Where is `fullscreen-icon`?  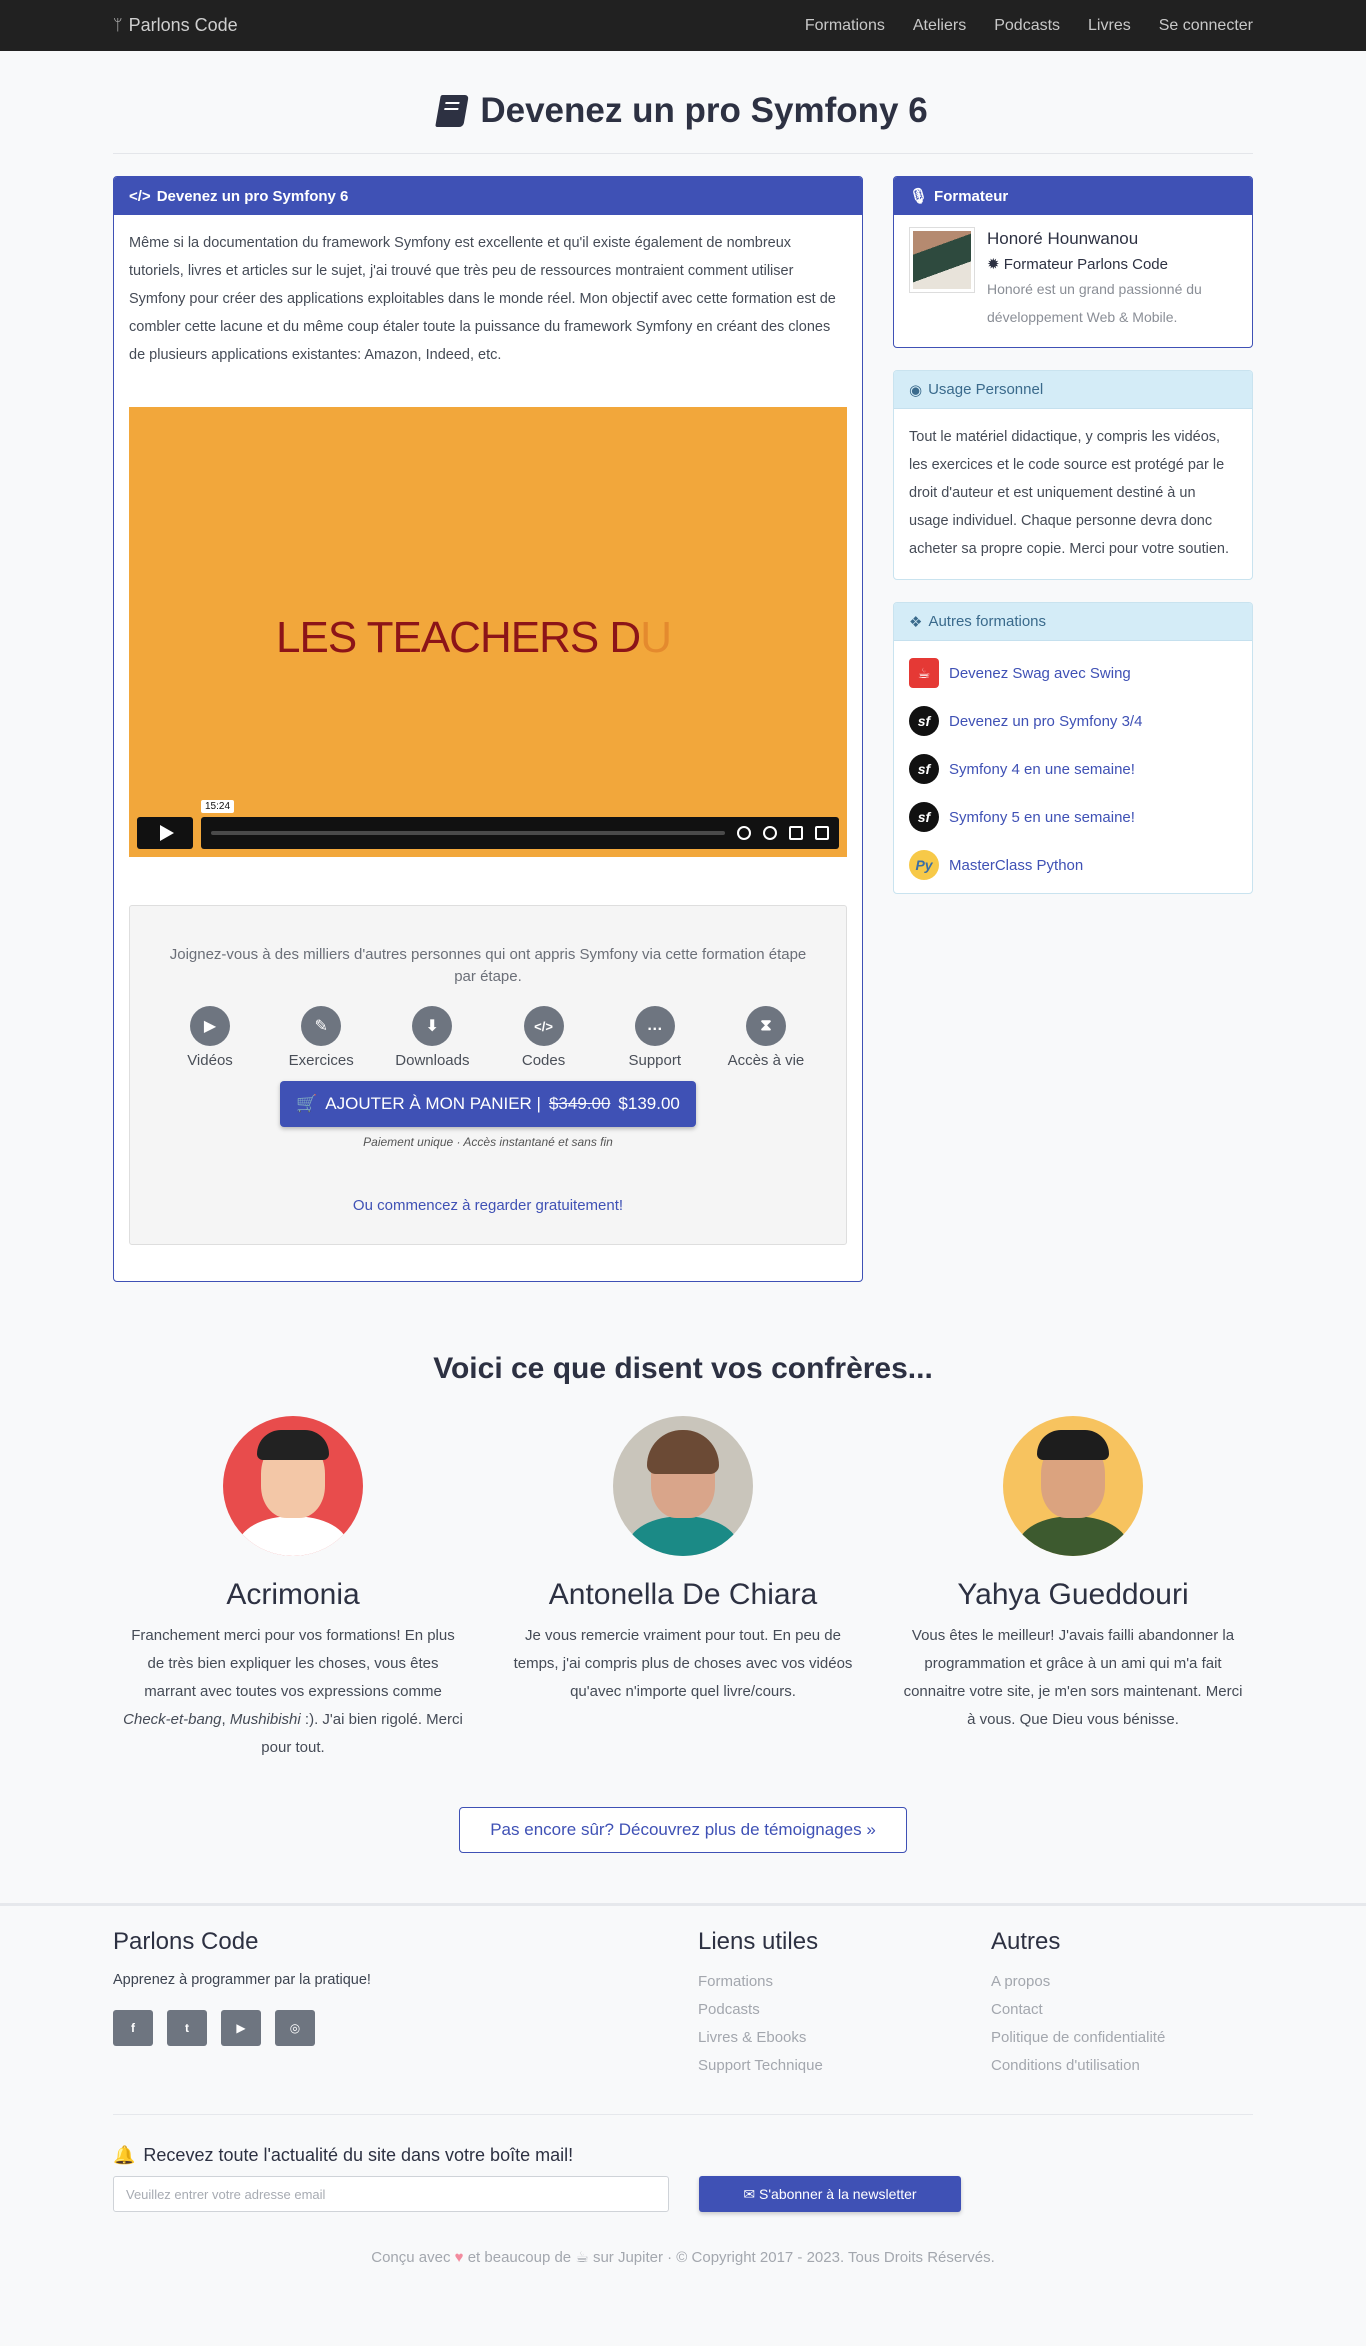
fullscreen-icon is located at coordinates (822, 833).